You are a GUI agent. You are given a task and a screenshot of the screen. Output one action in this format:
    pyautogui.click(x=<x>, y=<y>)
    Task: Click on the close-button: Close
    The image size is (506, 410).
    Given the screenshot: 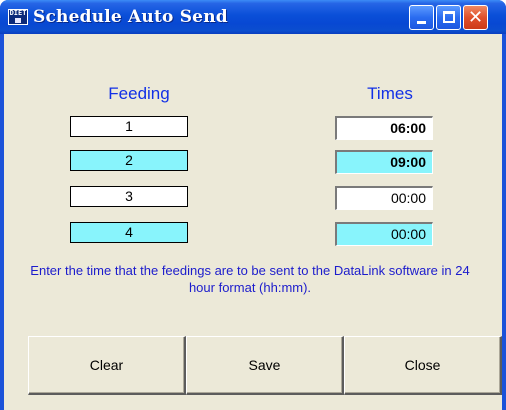 What is the action you would take?
    pyautogui.click(x=423, y=365)
    